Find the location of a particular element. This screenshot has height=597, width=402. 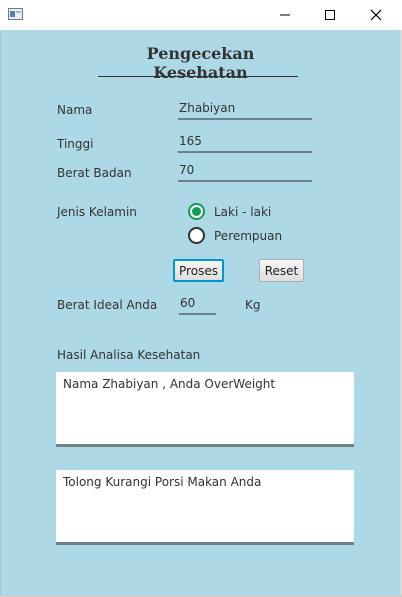

weight-field: 70 is located at coordinates (245, 172).